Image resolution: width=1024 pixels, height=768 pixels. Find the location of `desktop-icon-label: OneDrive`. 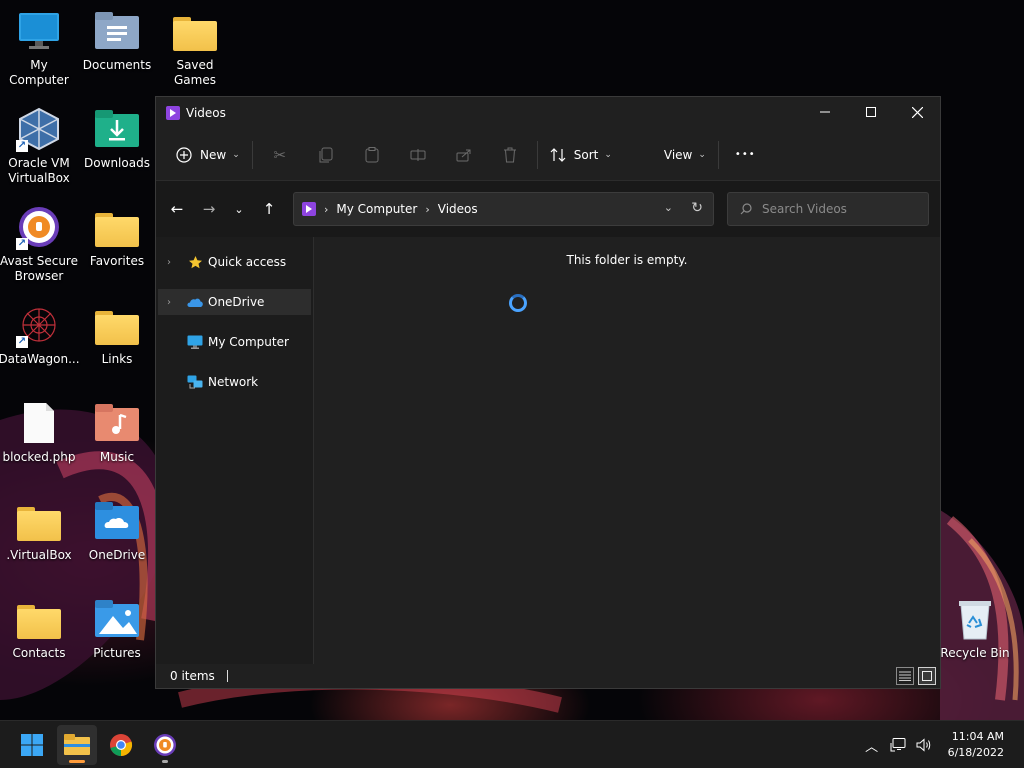

desktop-icon-label: OneDrive is located at coordinates (117, 555).